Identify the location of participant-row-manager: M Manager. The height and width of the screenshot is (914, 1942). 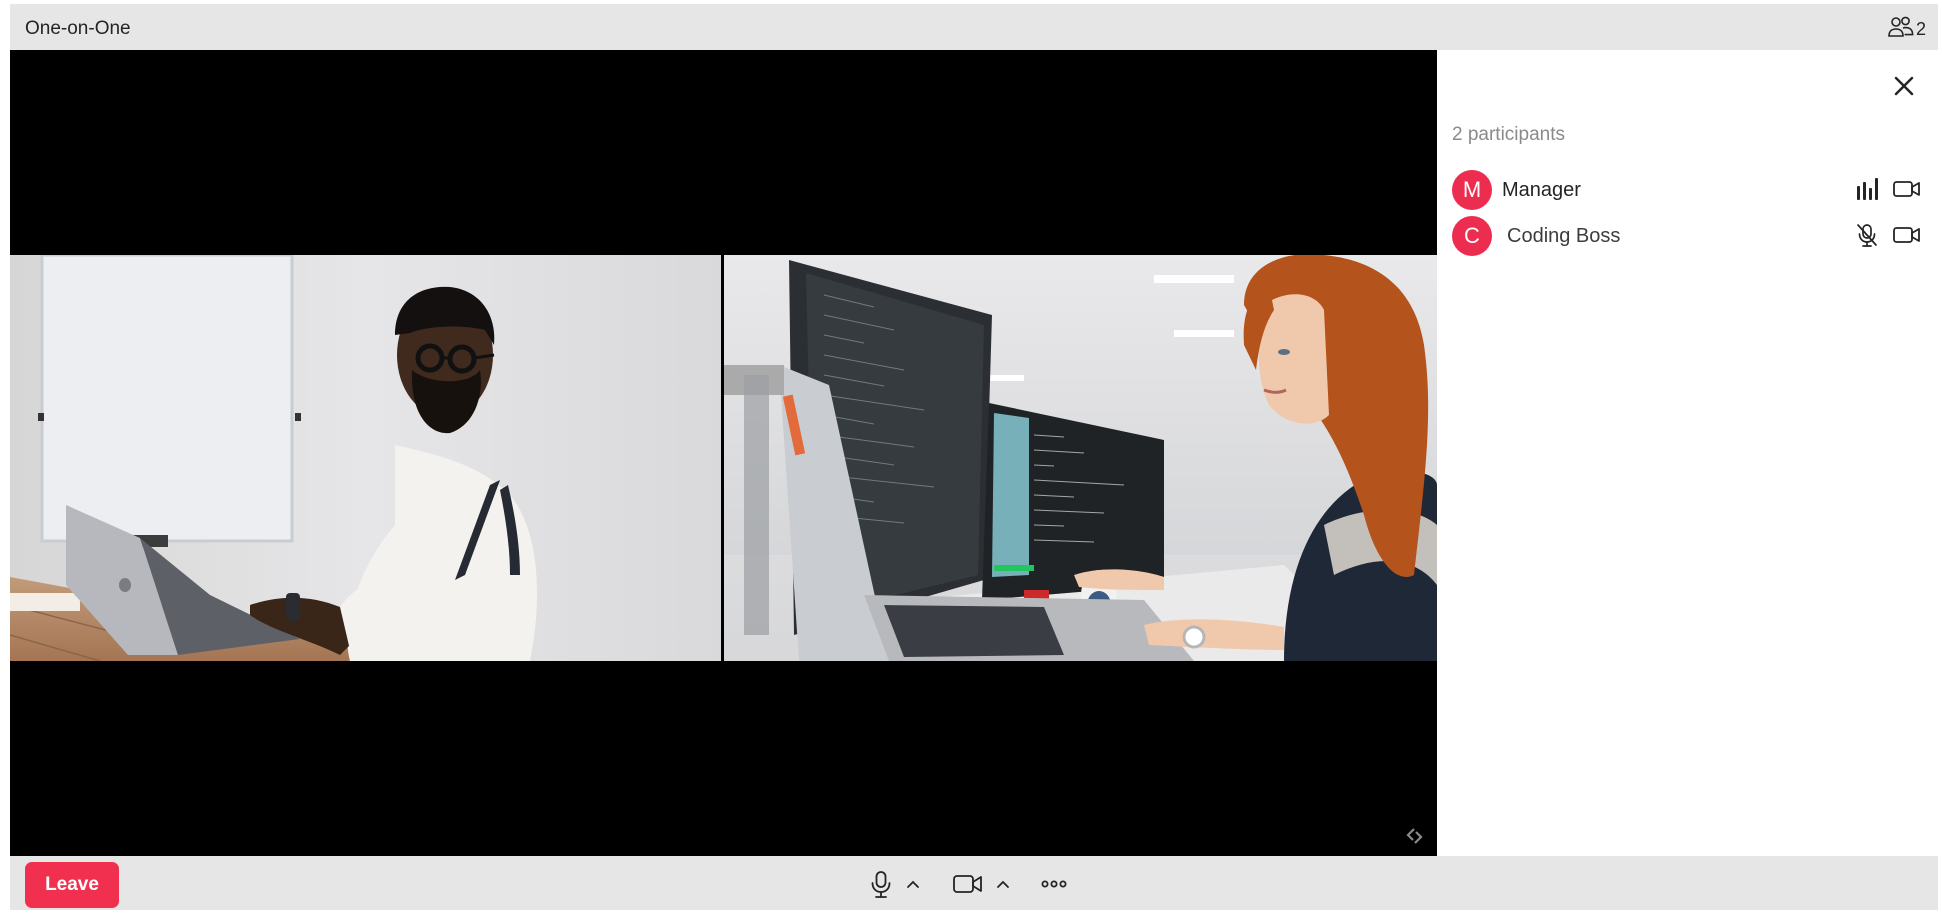
(1687, 190).